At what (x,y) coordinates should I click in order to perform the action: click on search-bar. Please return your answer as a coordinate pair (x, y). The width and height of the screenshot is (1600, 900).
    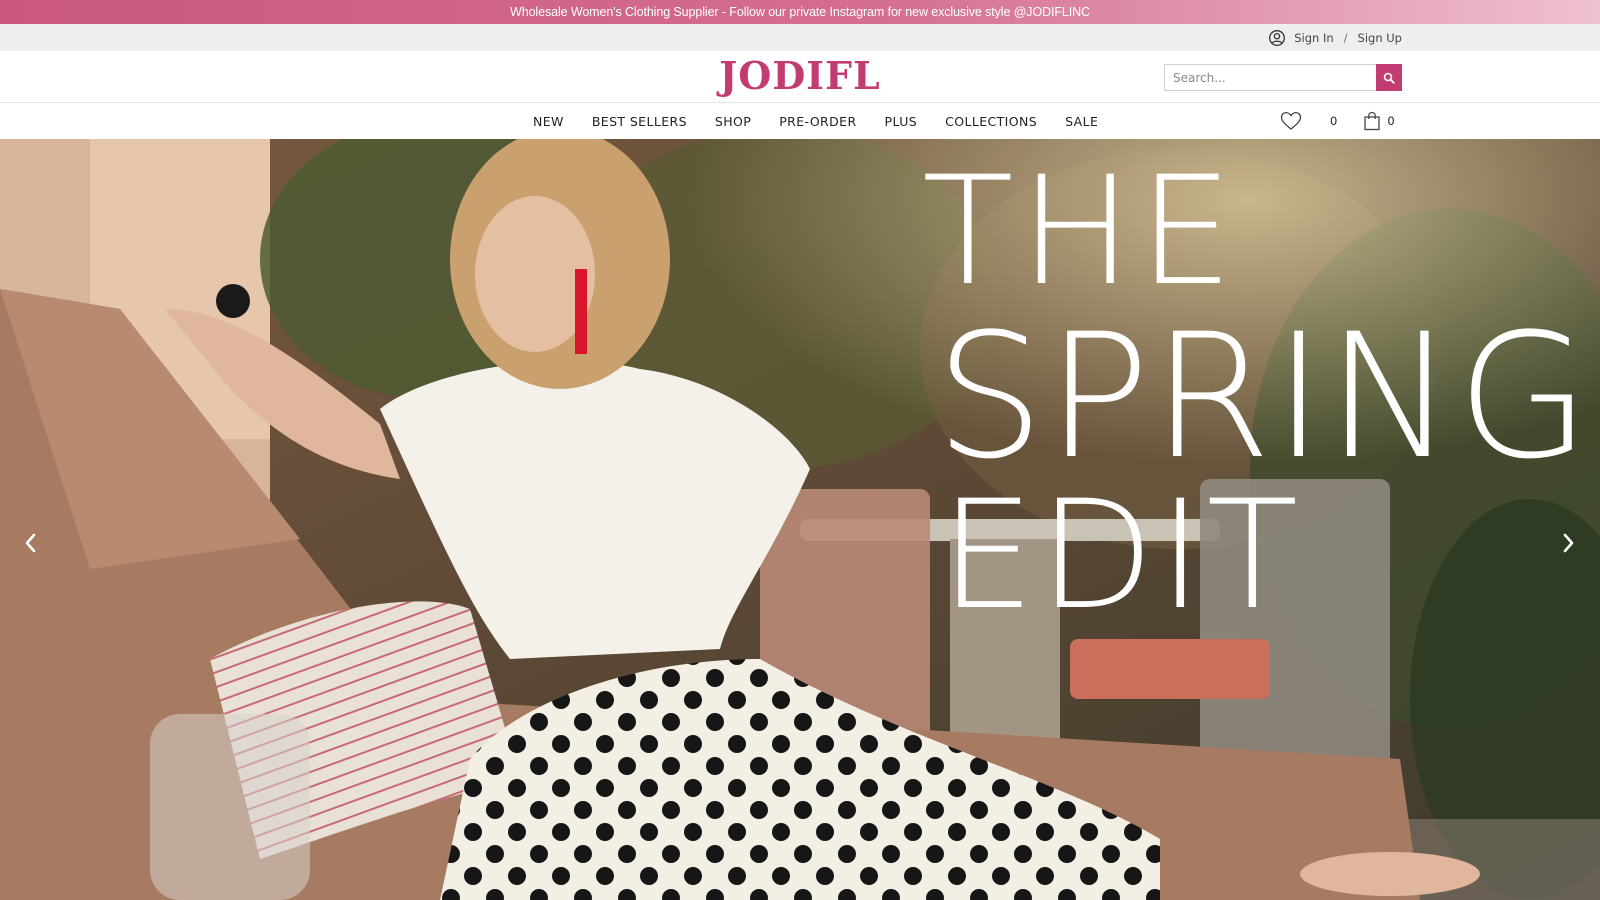
    Looking at the image, I should click on (1283, 77).